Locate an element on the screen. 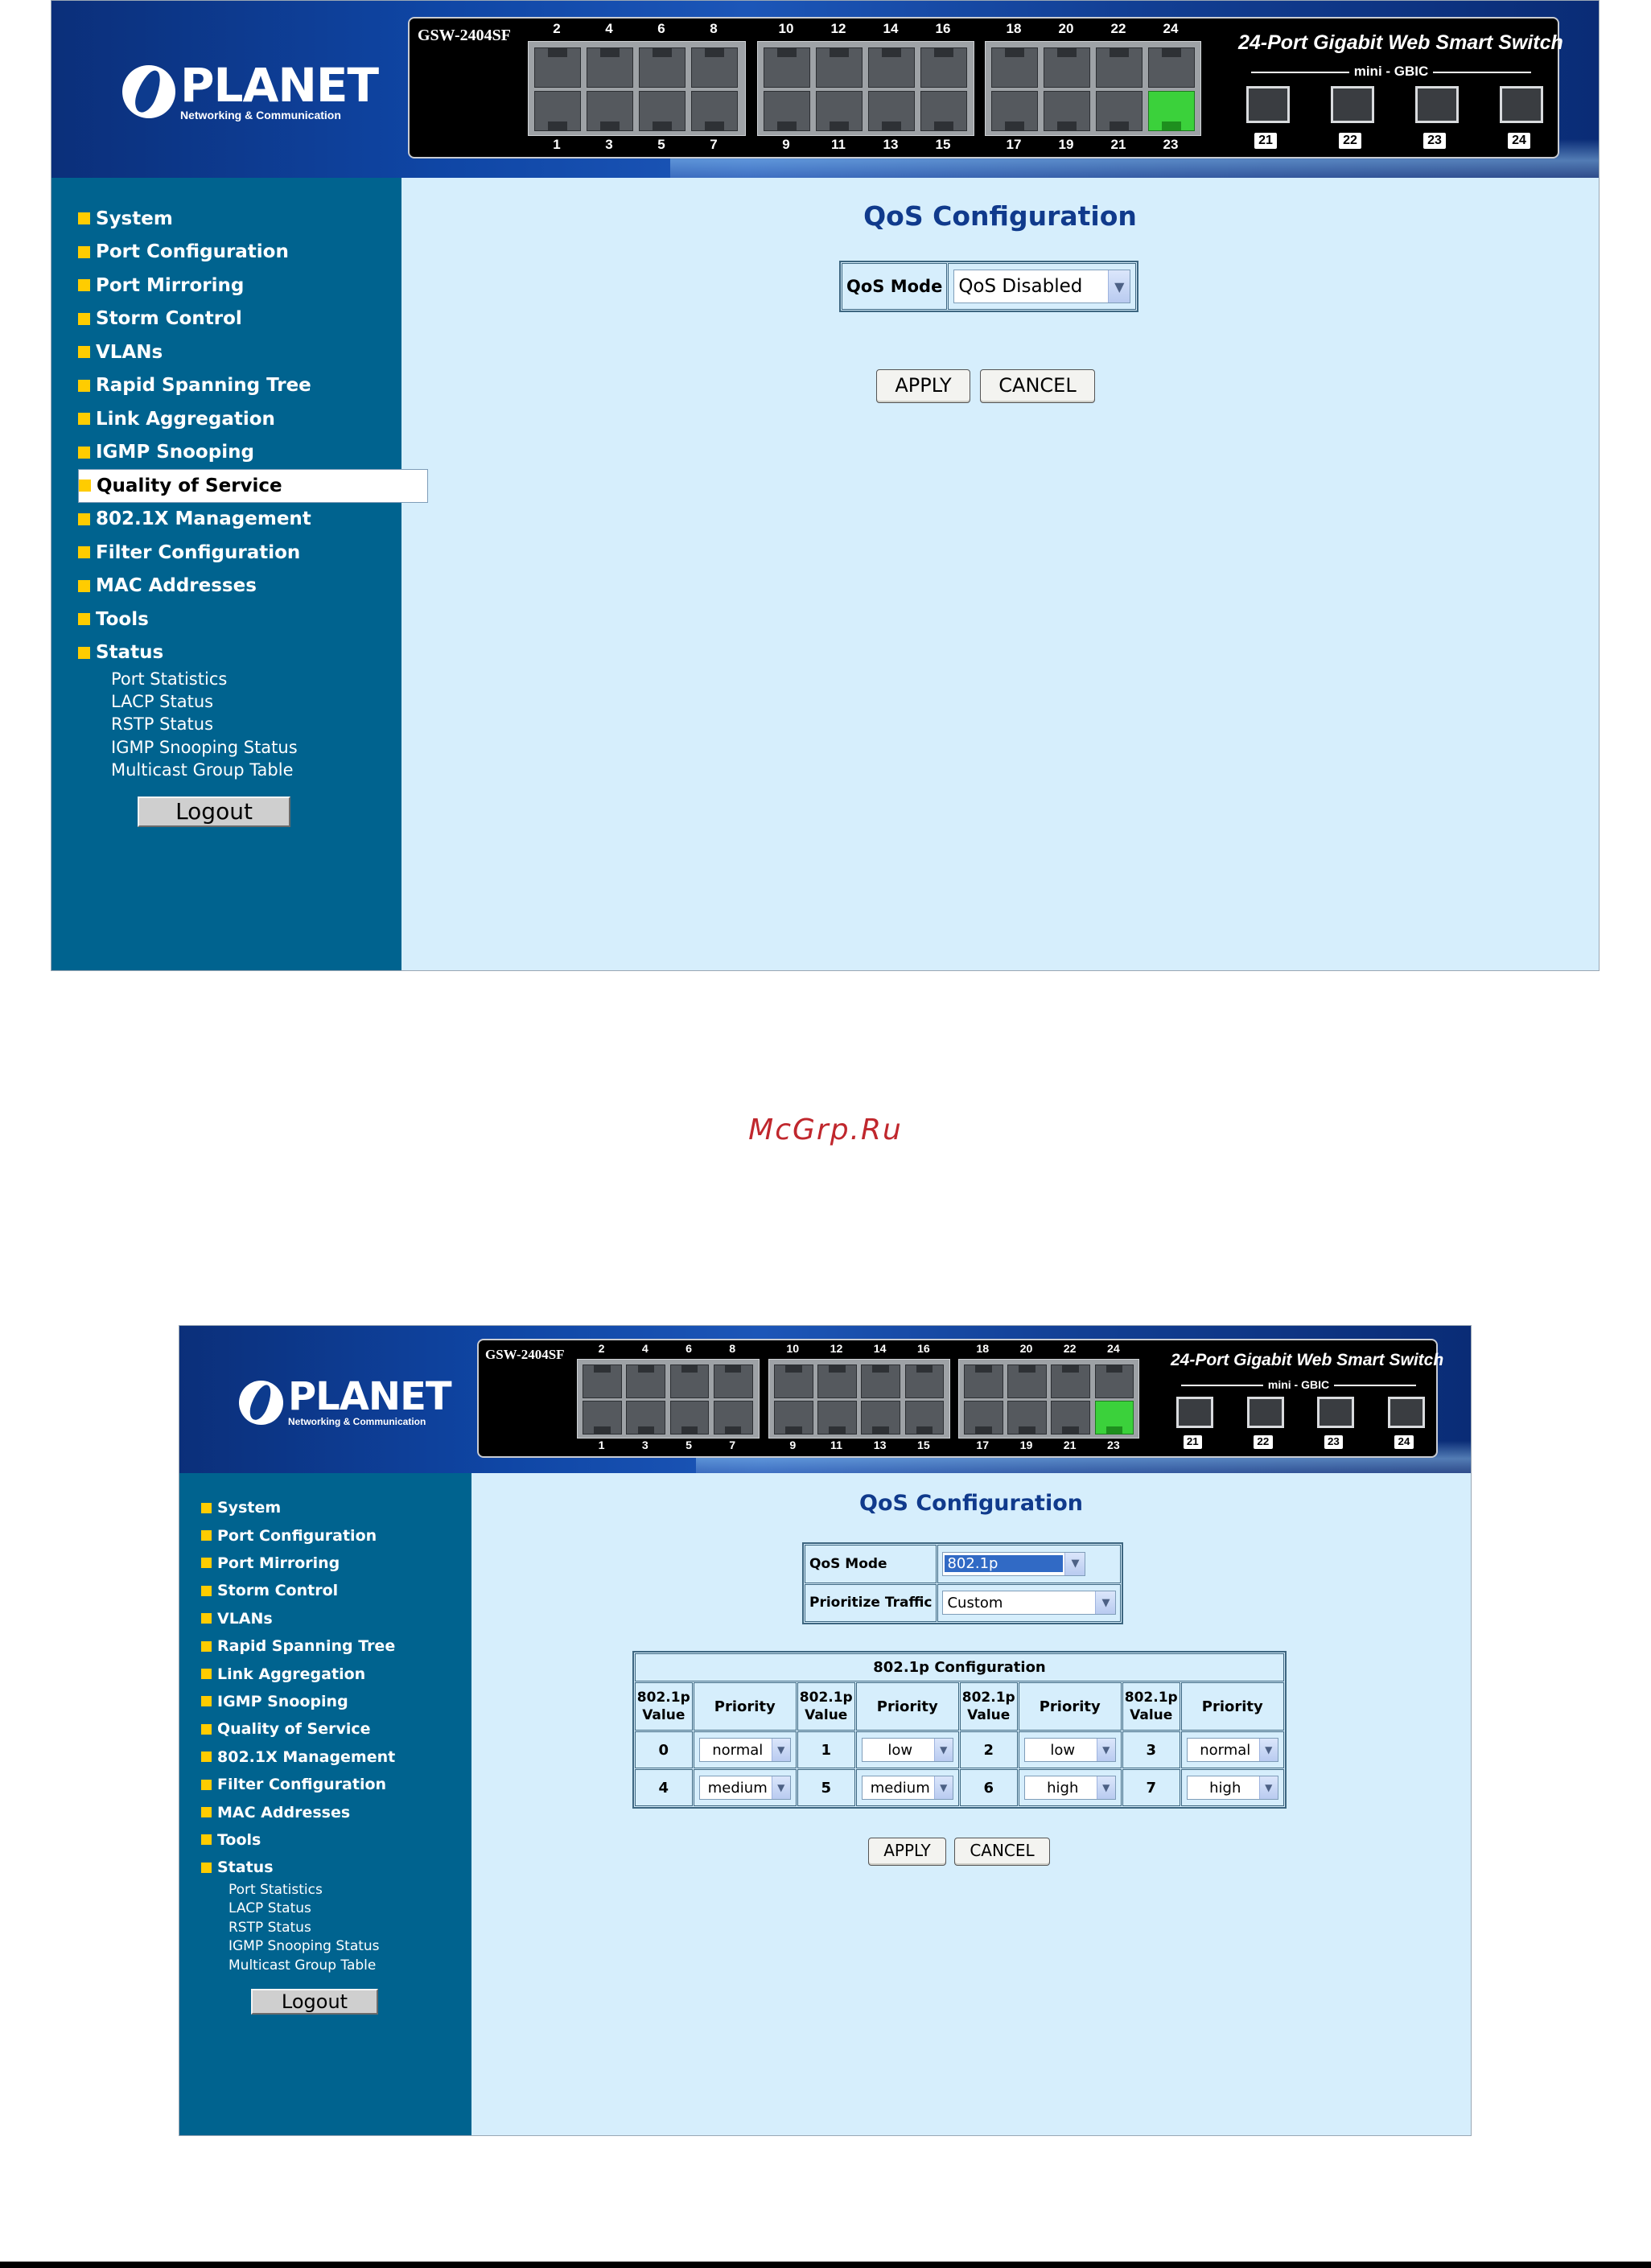 The image size is (1651, 2268). prioritize-traffic-select: Custom ▼ is located at coordinates (1029, 1603).